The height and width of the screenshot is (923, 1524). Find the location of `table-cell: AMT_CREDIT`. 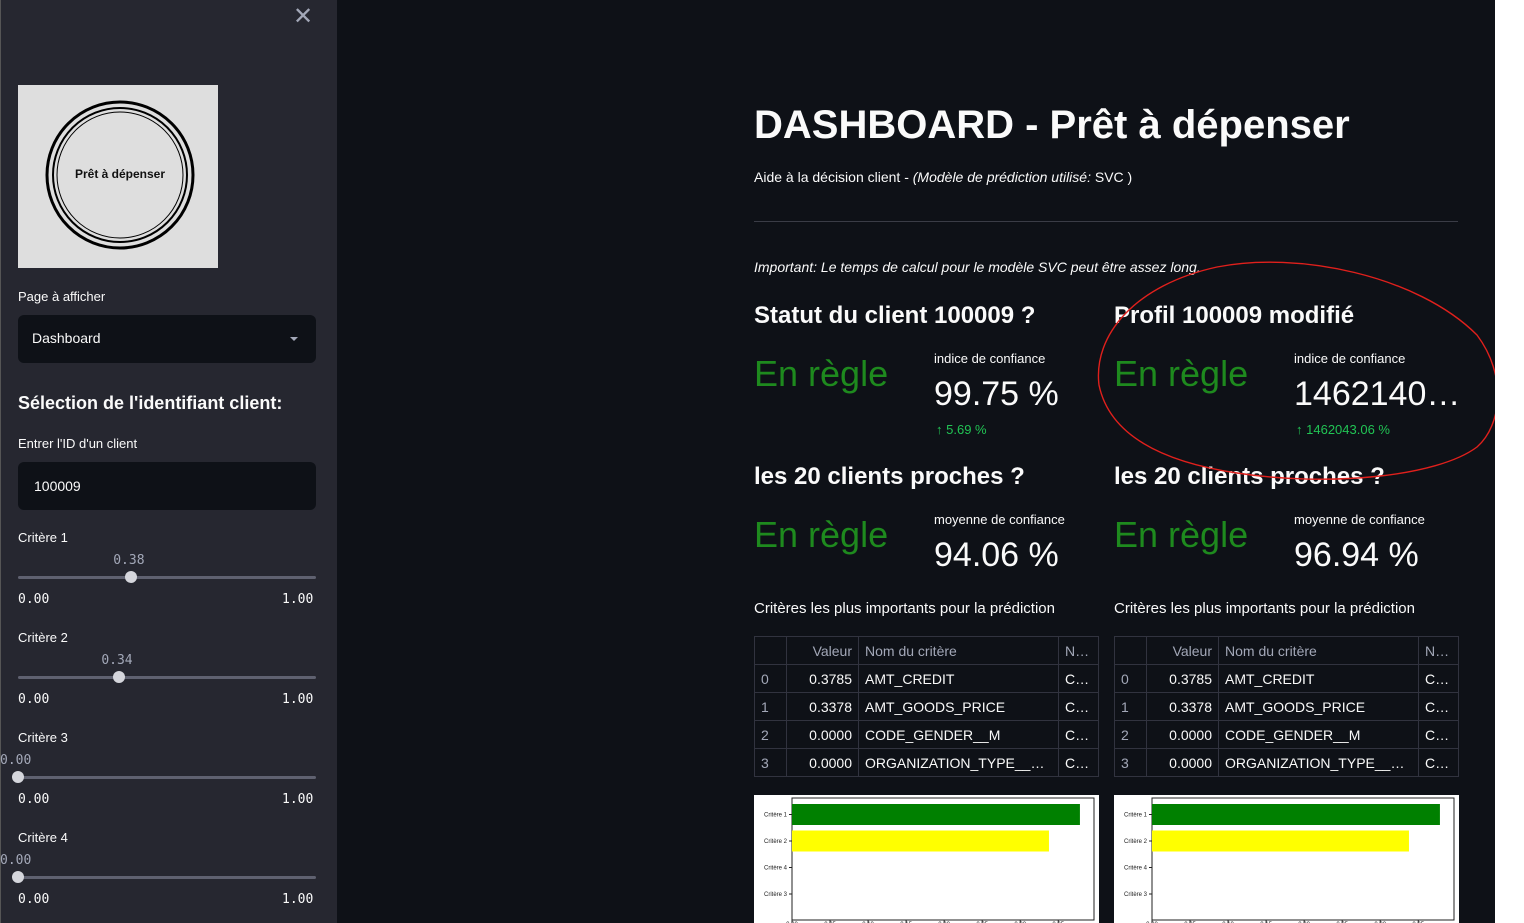

table-cell: AMT_CREDIT is located at coordinates (1318, 678).